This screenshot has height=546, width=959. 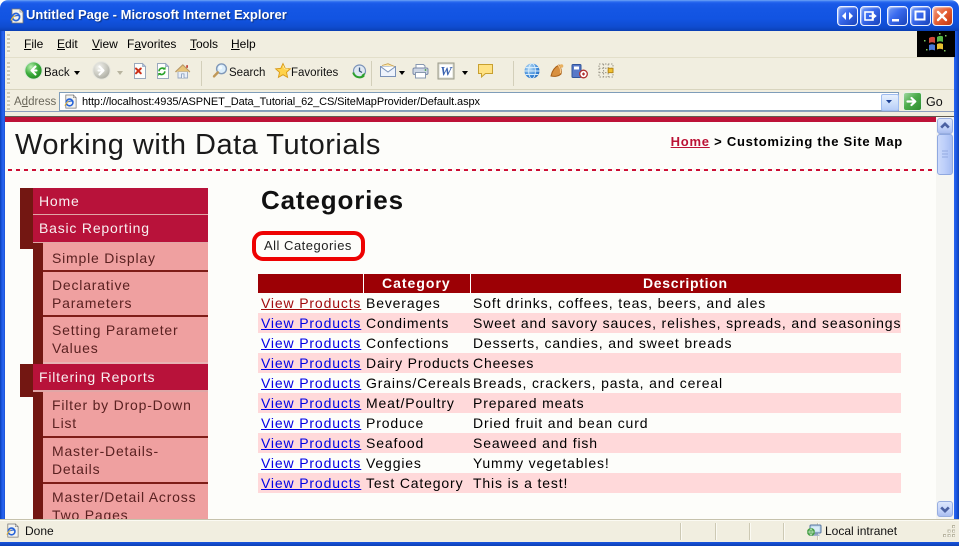 What do you see at coordinates (446, 71) in the screenshot?
I see `svg-text: W` at bounding box center [446, 71].